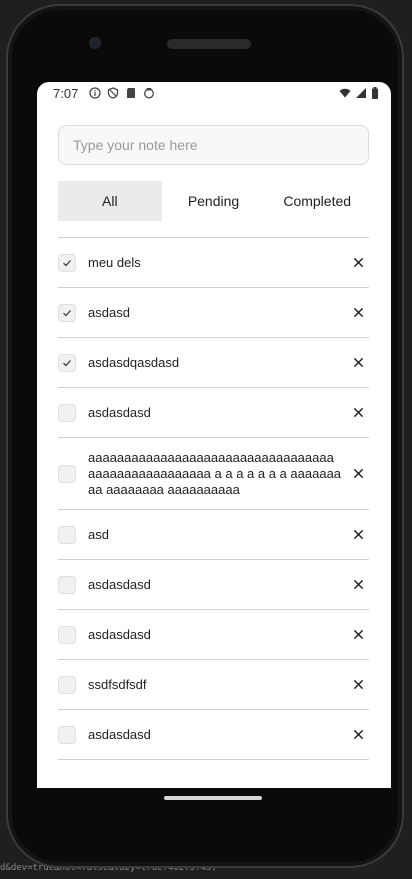 The height and width of the screenshot is (879, 412). I want to click on tab-completed: Completed, so click(317, 201).